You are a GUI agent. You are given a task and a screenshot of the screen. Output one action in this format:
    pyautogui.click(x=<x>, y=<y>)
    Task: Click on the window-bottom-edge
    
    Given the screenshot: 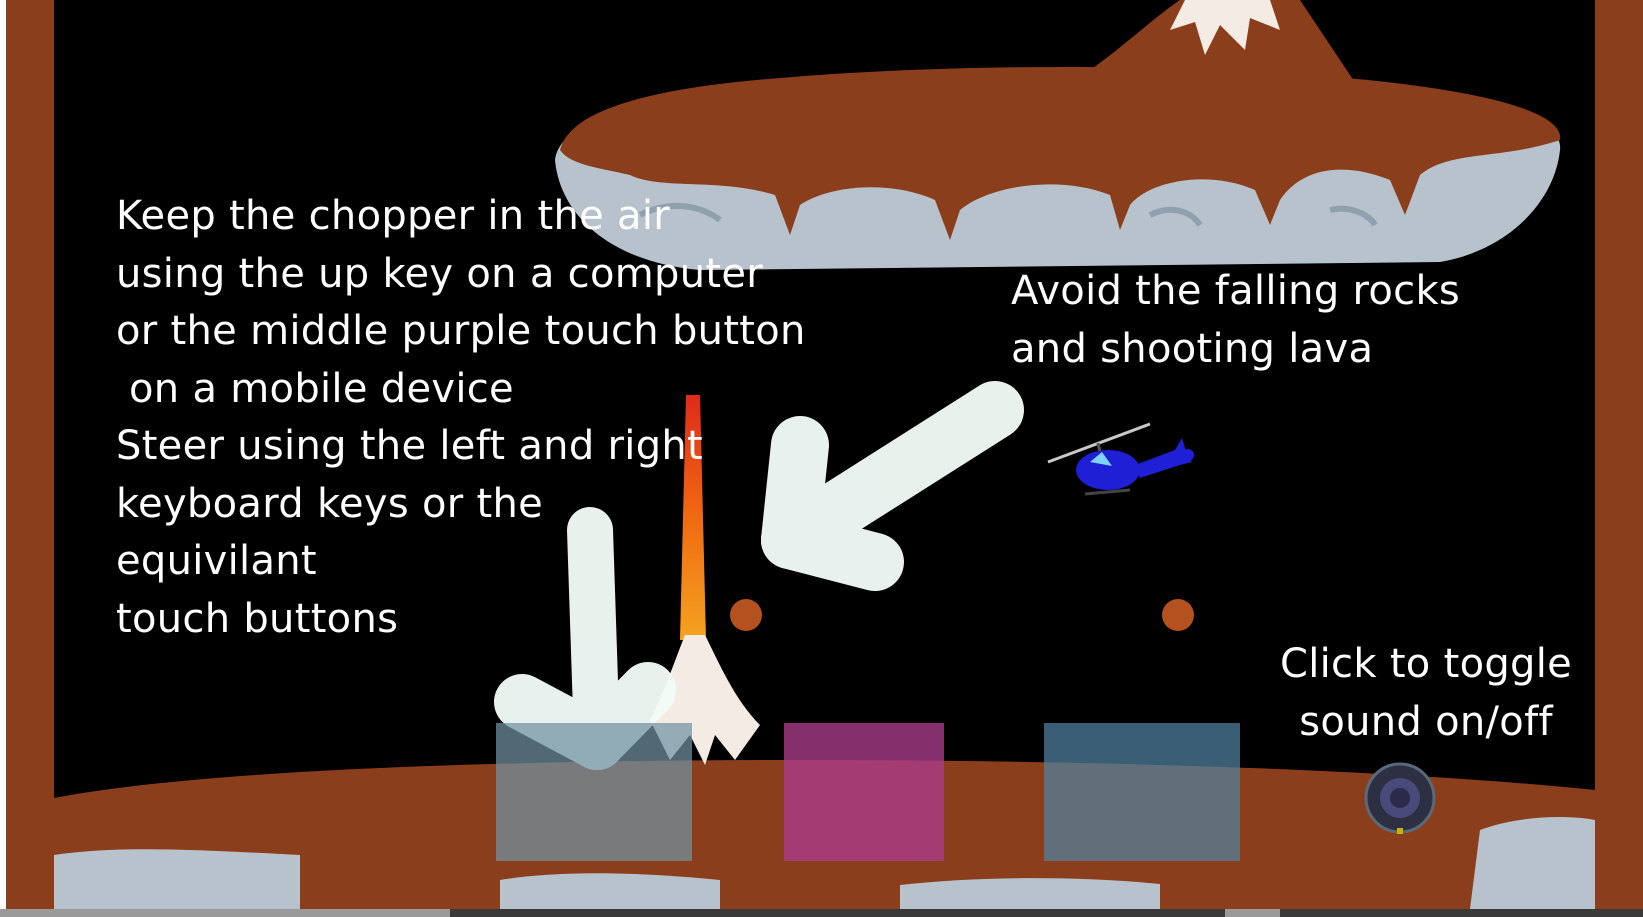 What is the action you would take?
    pyautogui.click(x=821, y=913)
    